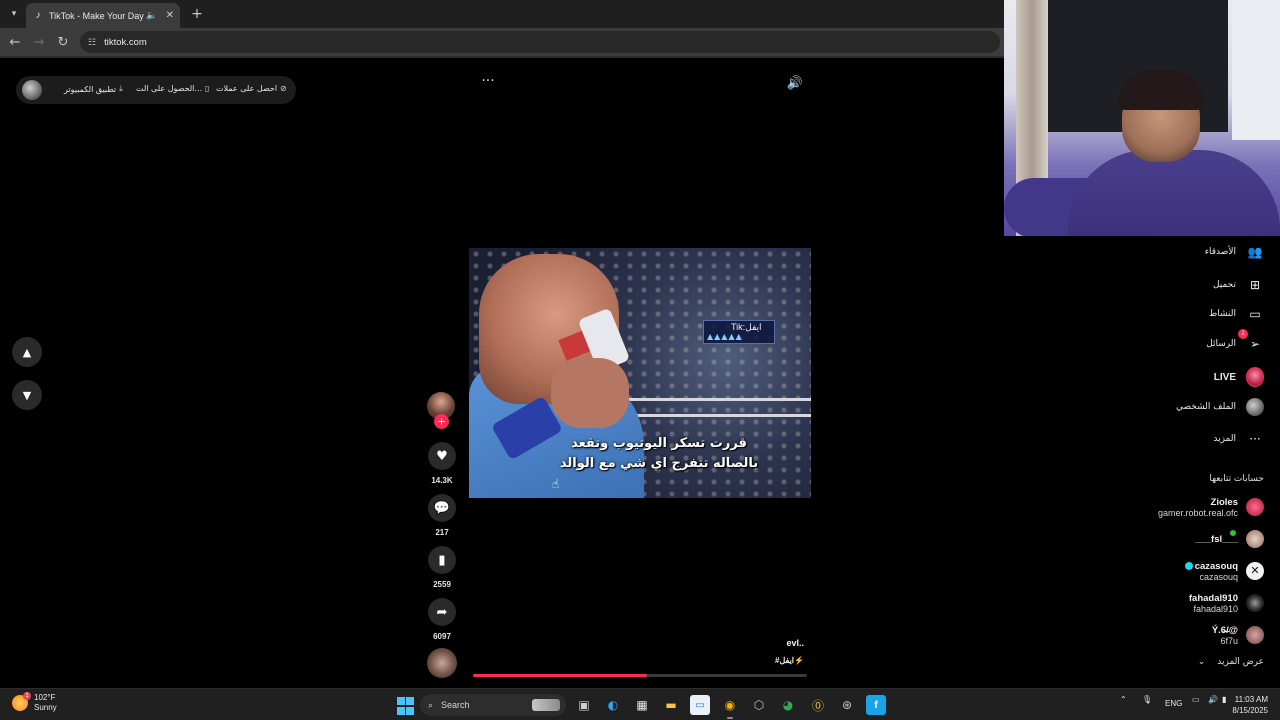 The width and height of the screenshot is (1280, 720). What do you see at coordinates (14, 14) in the screenshot?
I see `tab-search-chevron-icon: ▾` at bounding box center [14, 14].